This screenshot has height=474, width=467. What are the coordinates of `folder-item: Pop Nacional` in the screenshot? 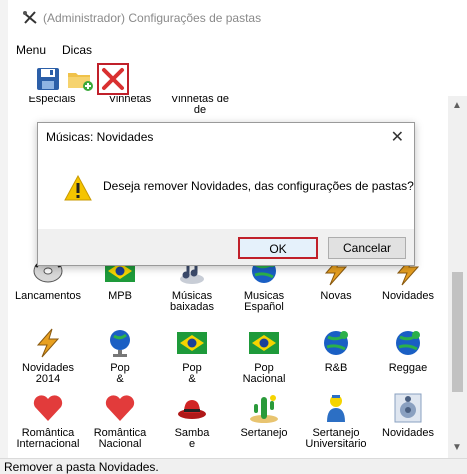 It's located at (264, 356).